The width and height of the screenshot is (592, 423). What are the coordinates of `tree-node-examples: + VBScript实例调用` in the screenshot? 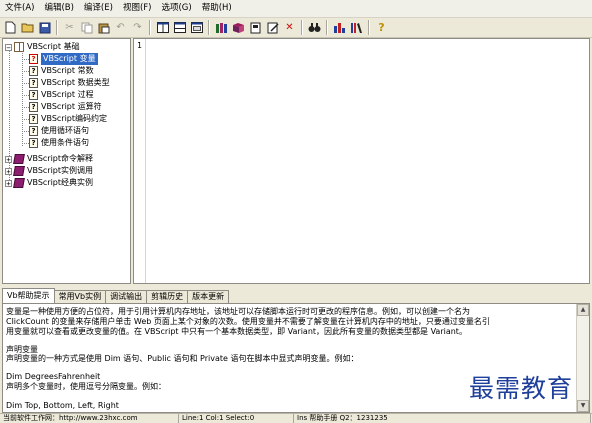 It's located at (49, 171).